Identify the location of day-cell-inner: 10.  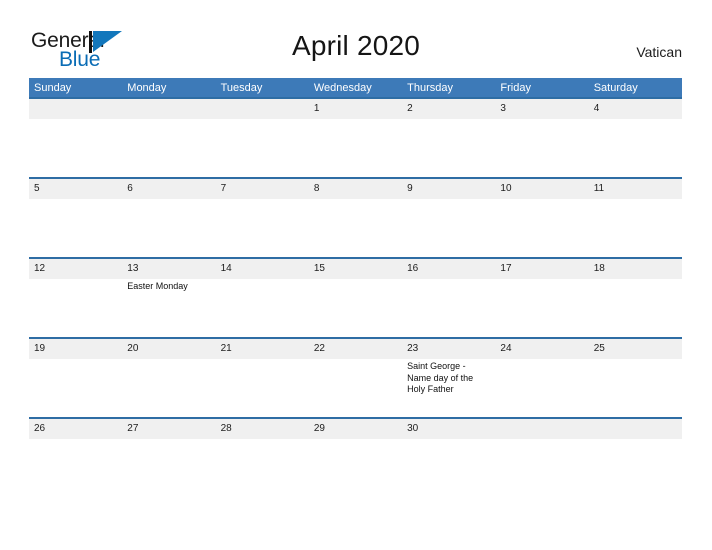
(542, 218).